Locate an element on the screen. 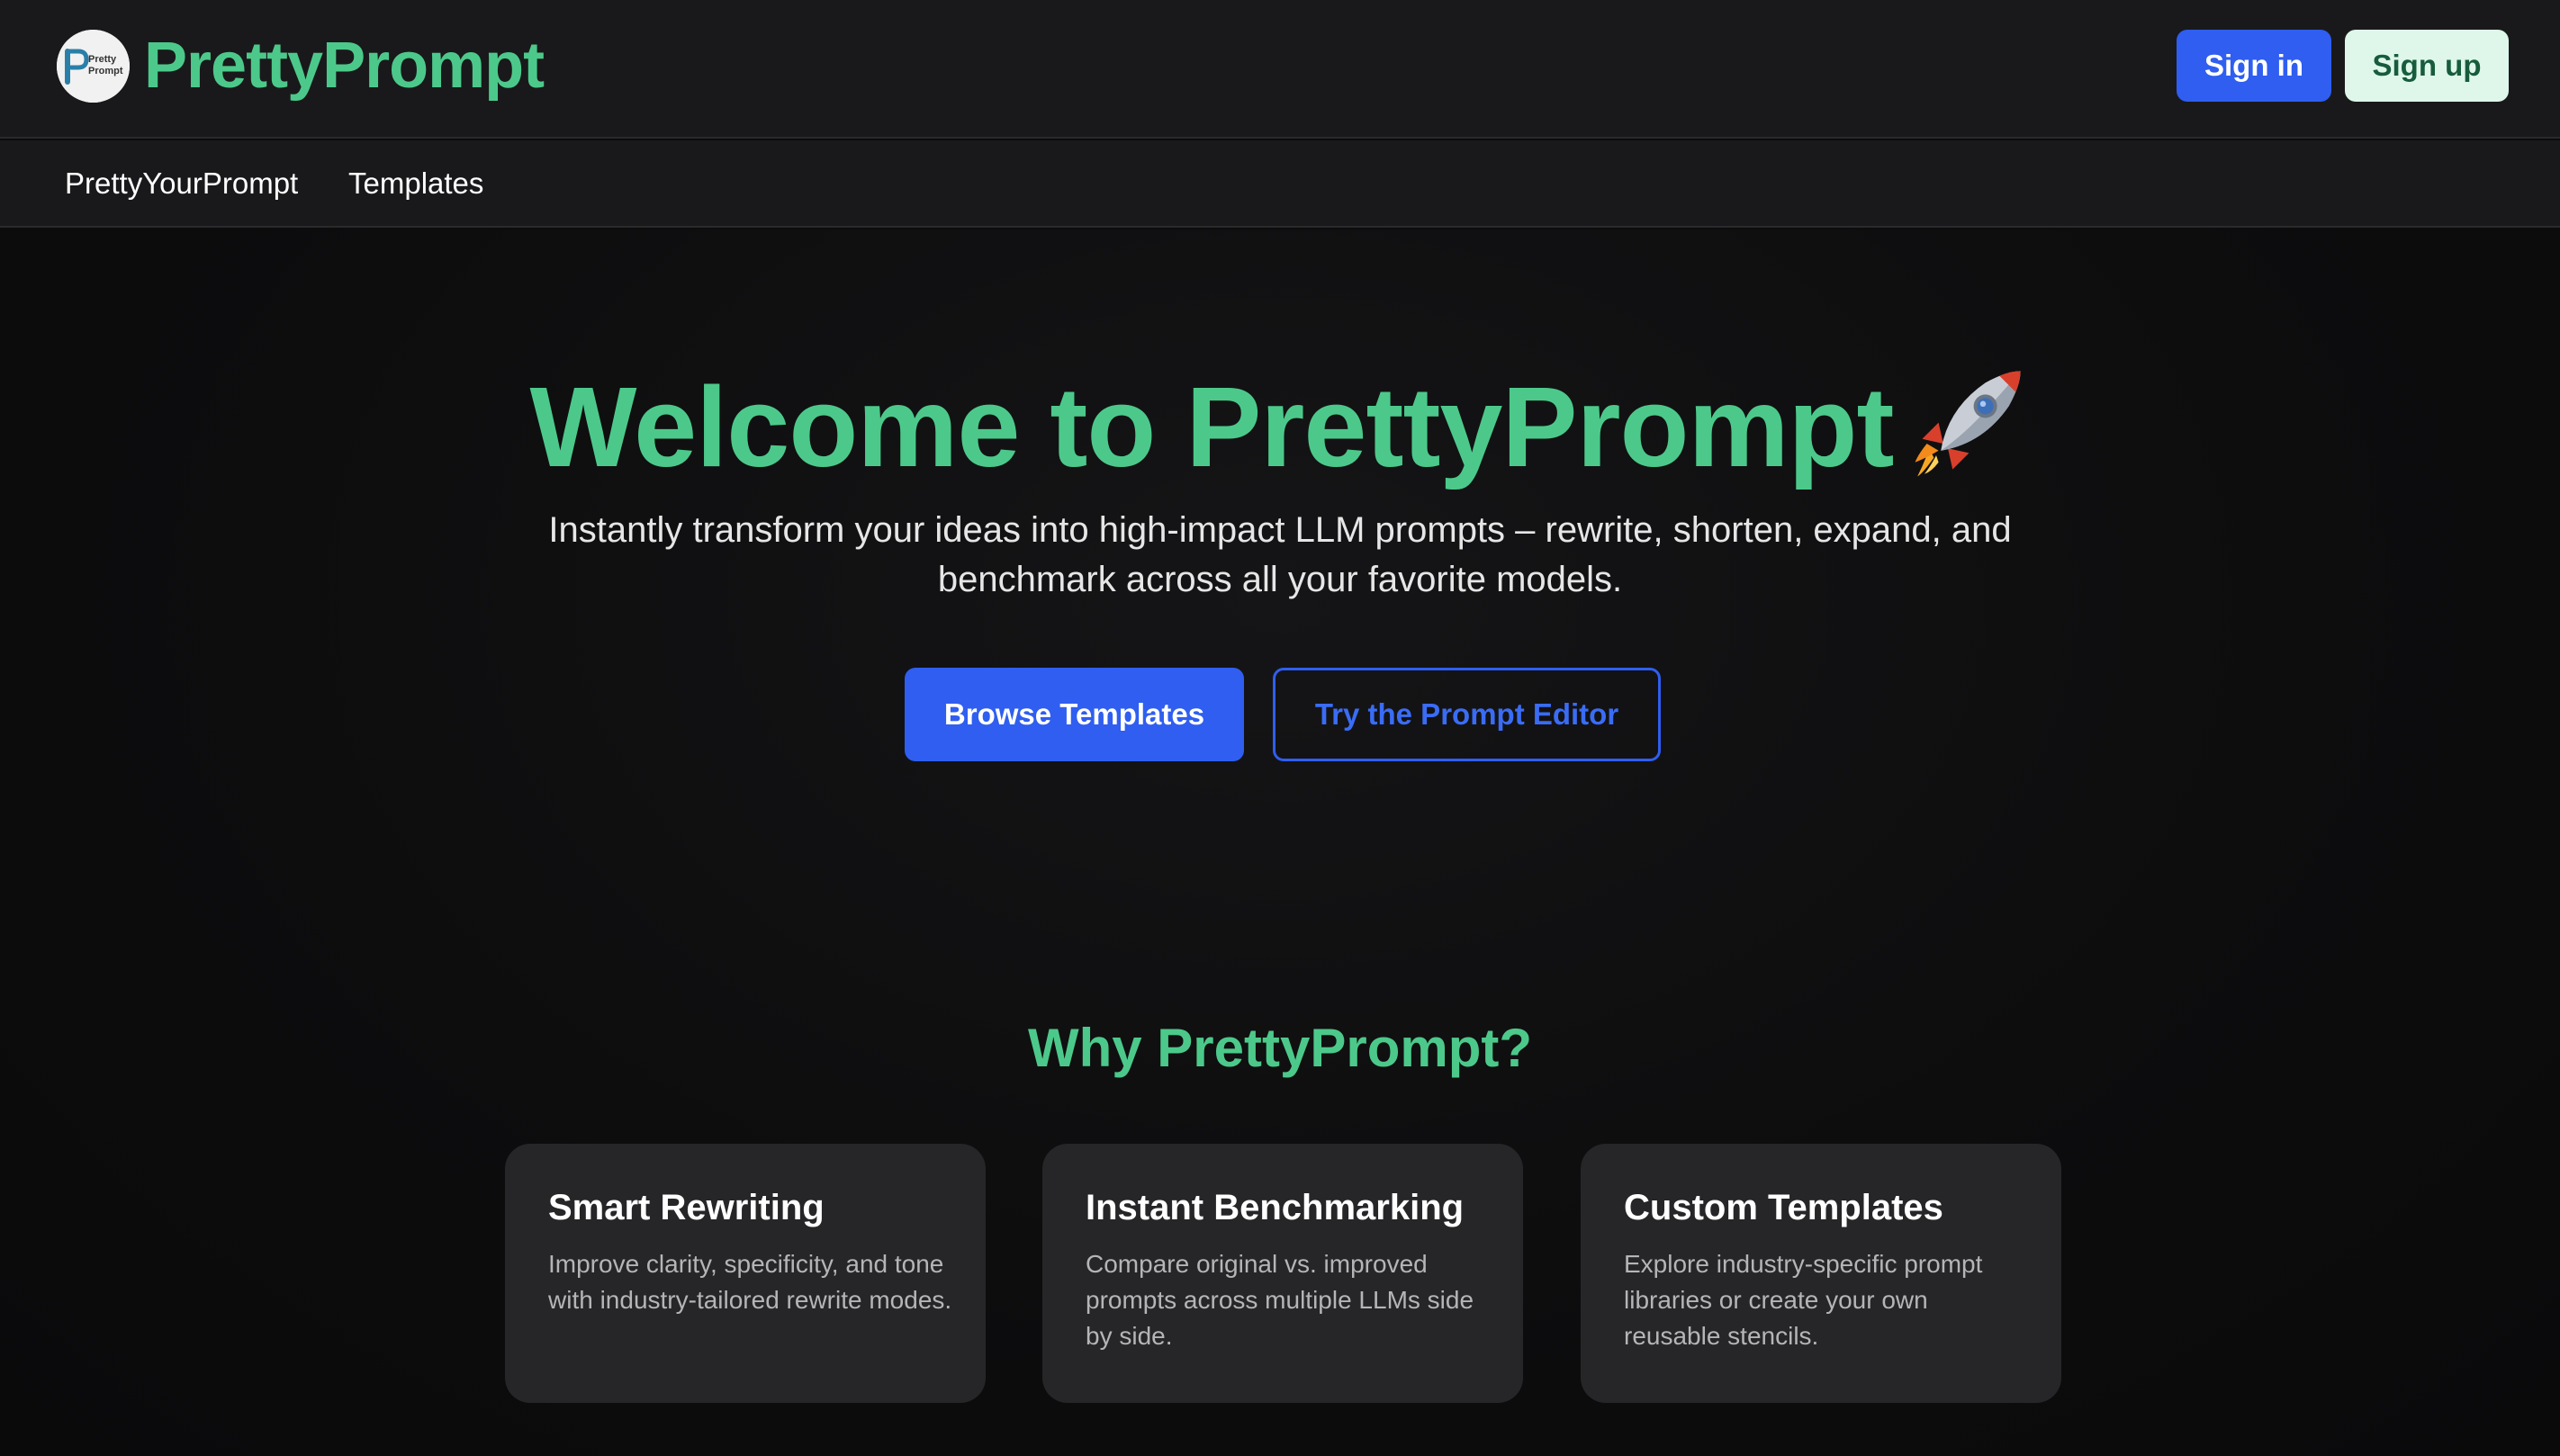 This screenshot has width=2560, height=1456. main-nav: PrettyYourPrompt Templates is located at coordinates (1280, 184).